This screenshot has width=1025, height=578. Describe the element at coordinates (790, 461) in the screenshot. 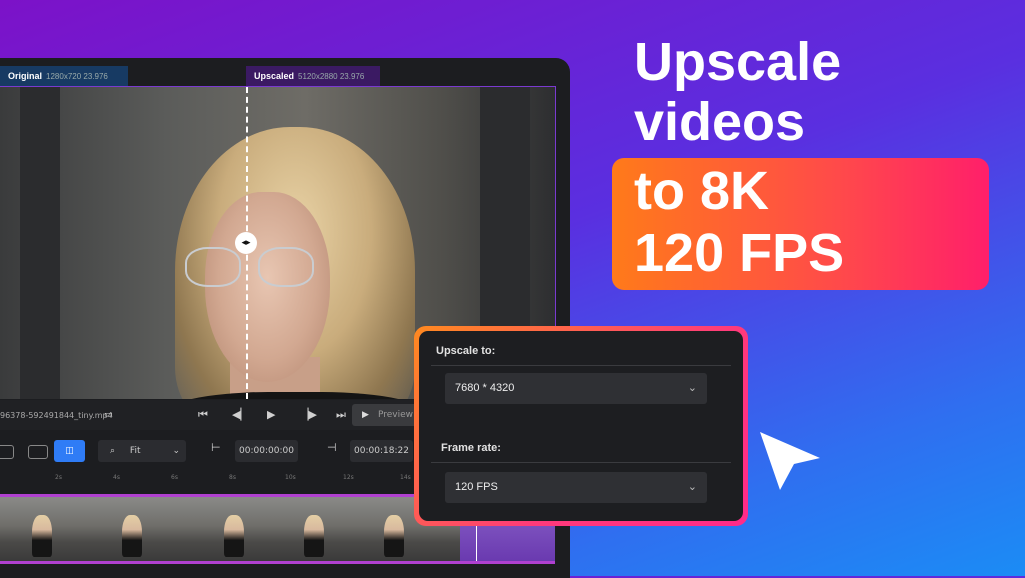

I see `cursor-arrow-icon` at that location.